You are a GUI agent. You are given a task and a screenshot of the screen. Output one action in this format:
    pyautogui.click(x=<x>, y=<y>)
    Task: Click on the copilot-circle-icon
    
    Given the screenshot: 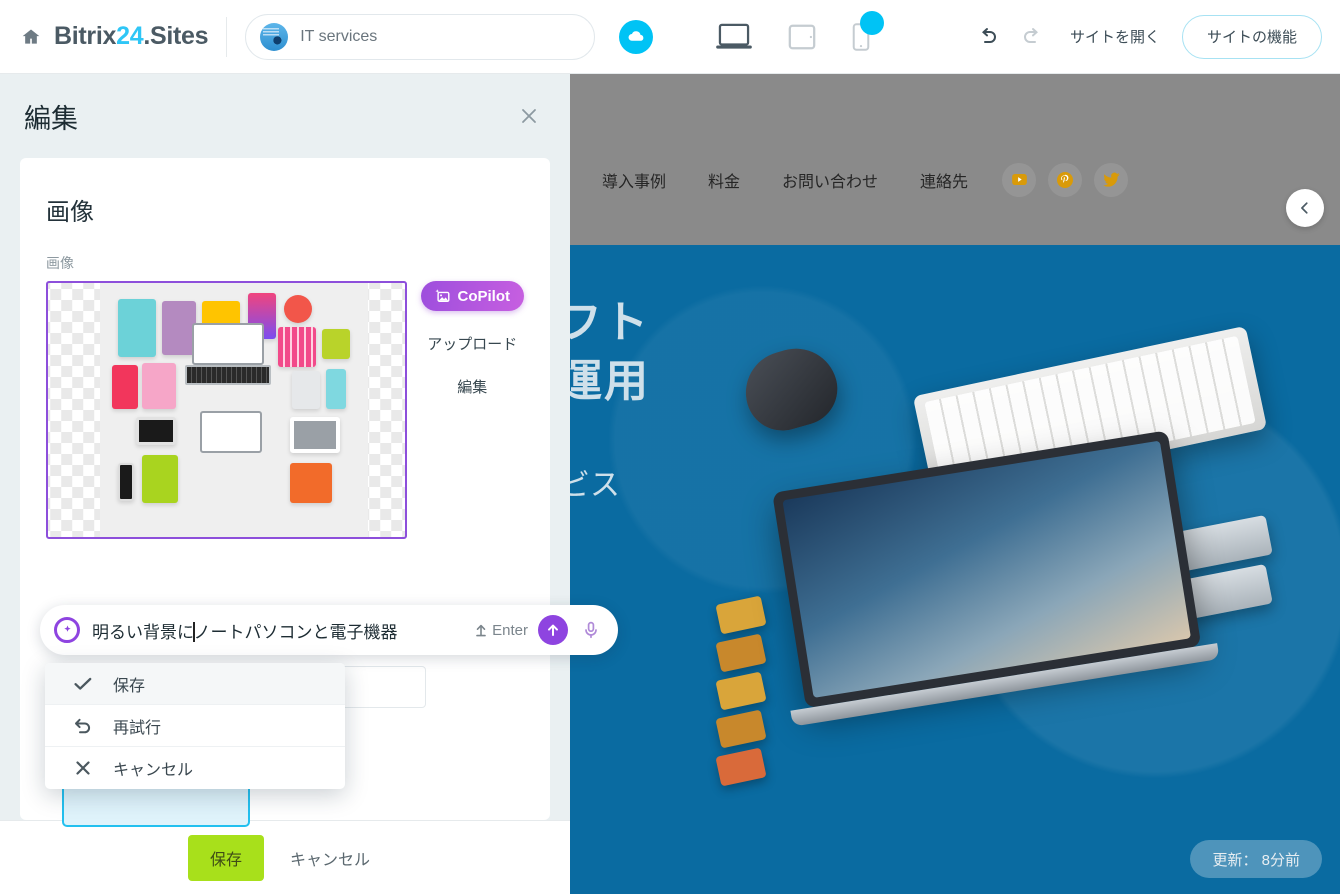 What is the action you would take?
    pyautogui.click(x=67, y=630)
    